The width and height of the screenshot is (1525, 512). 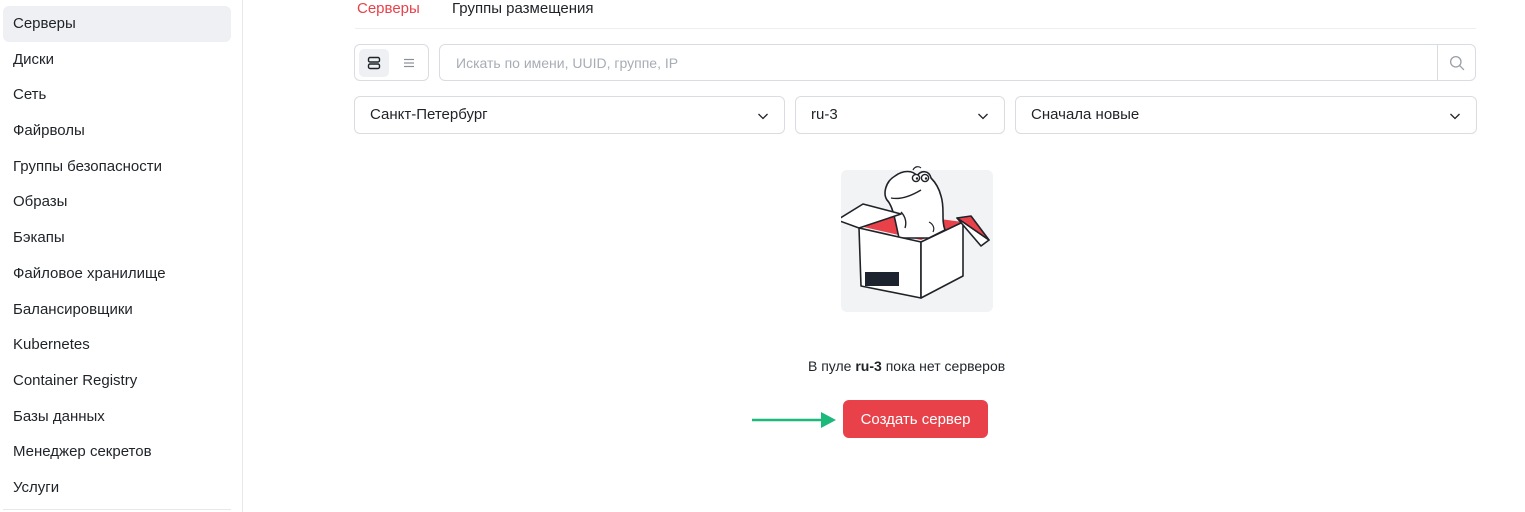 I want to click on sidebar-item-network: Сеть, so click(x=117, y=95).